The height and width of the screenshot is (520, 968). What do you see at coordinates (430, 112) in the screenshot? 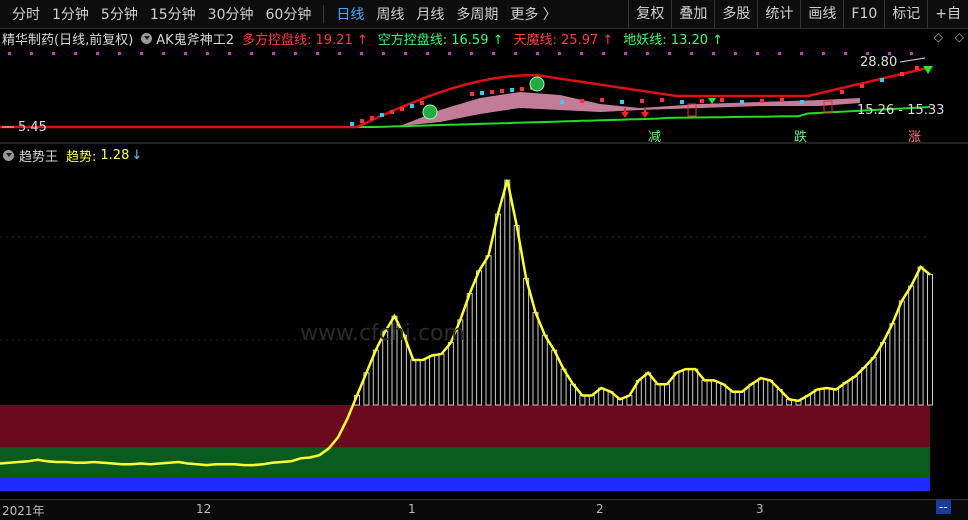
I see `buy-diamond-icon` at bounding box center [430, 112].